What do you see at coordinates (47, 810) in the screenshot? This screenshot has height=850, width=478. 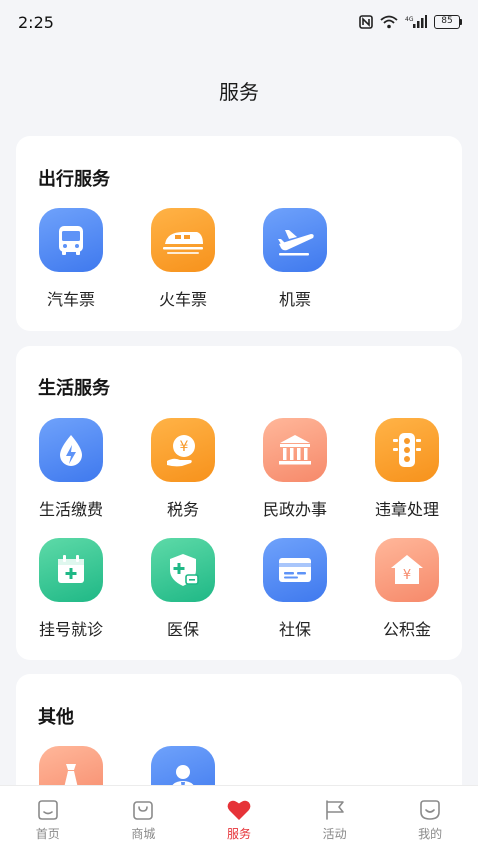 I see `home-icon` at bounding box center [47, 810].